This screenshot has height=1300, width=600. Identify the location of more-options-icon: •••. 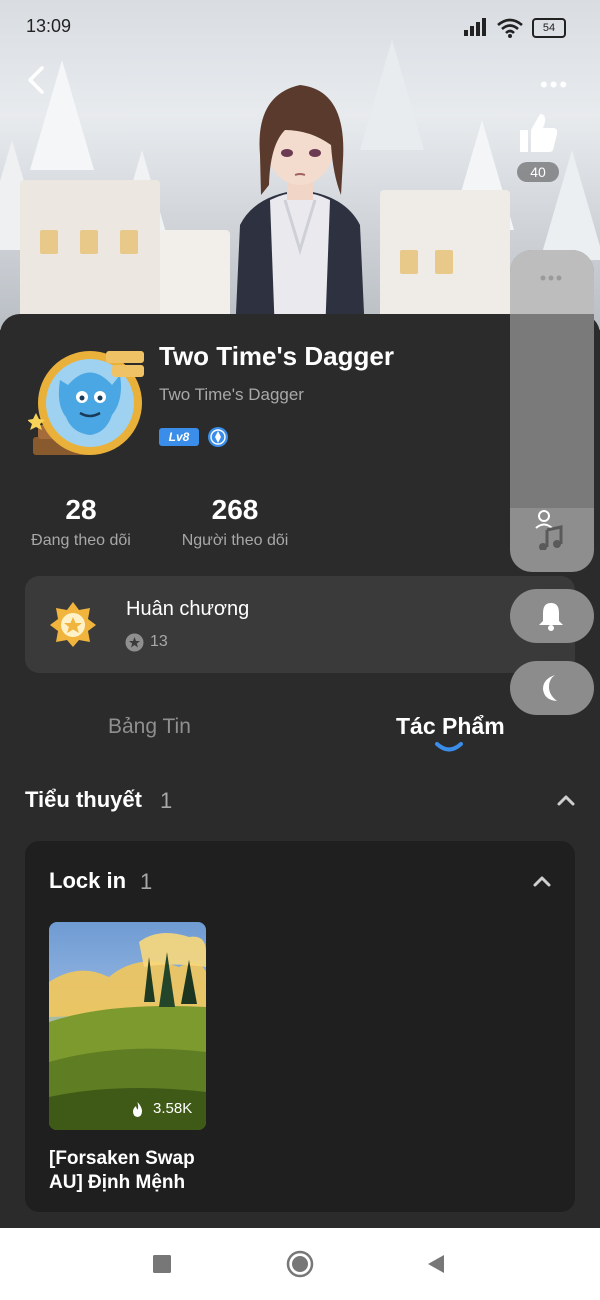
(554, 85).